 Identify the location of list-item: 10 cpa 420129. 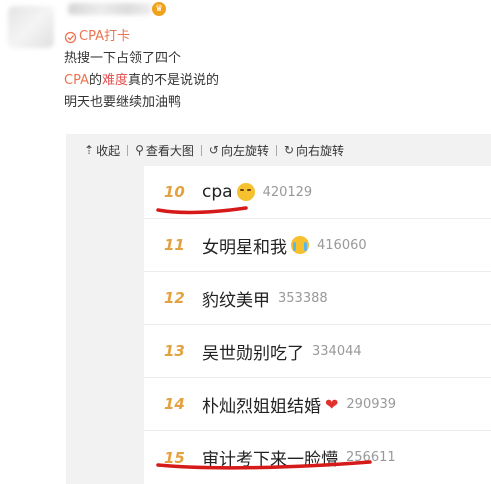
(317, 192).